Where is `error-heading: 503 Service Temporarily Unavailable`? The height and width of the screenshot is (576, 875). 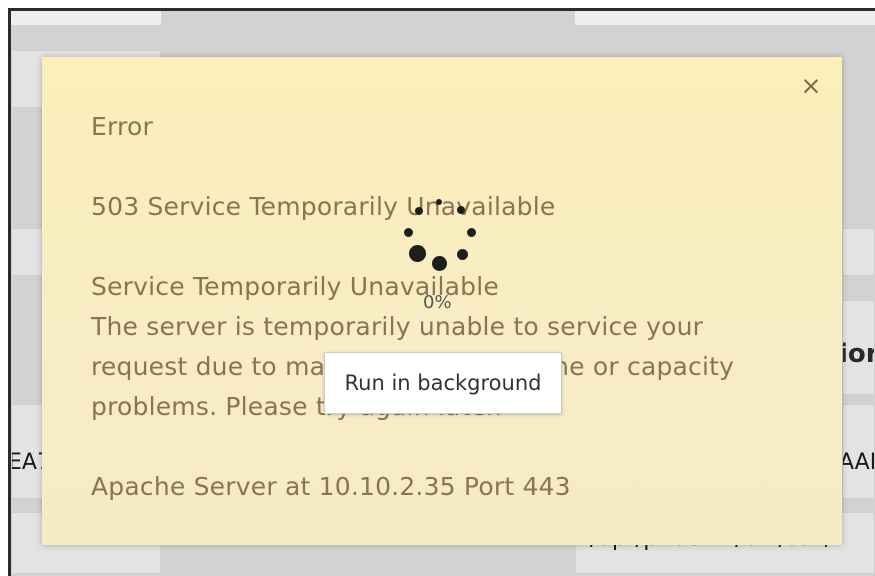
error-heading: 503 Service Temporarily Unavailable is located at coordinates (323, 206).